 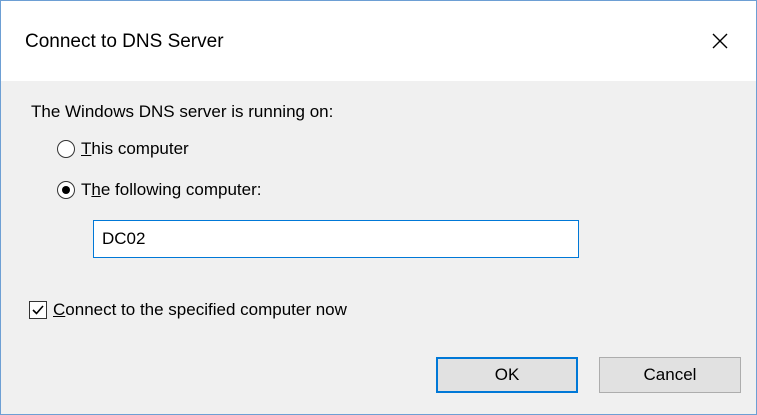 What do you see at coordinates (200, 309) in the screenshot?
I see `connect-now-label: Connect to the specified computer now` at bounding box center [200, 309].